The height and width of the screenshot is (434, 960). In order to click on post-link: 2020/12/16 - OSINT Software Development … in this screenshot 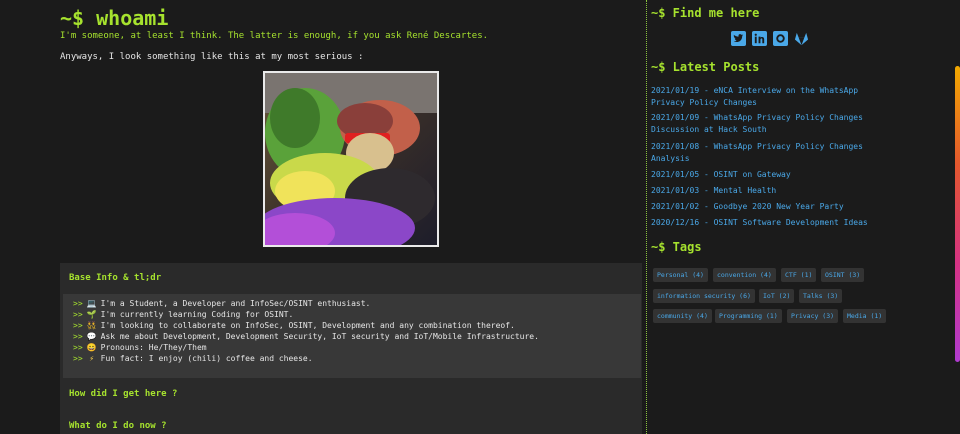, I will do `click(771, 223)`.